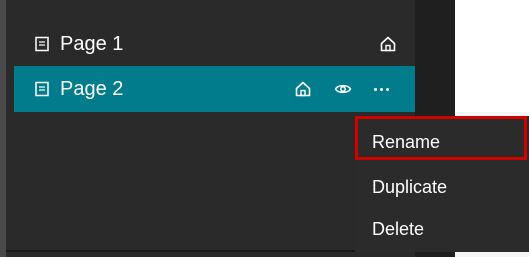 This screenshot has height=257, width=529. Describe the element at coordinates (343, 89) in the screenshot. I see `eye-icon` at that location.